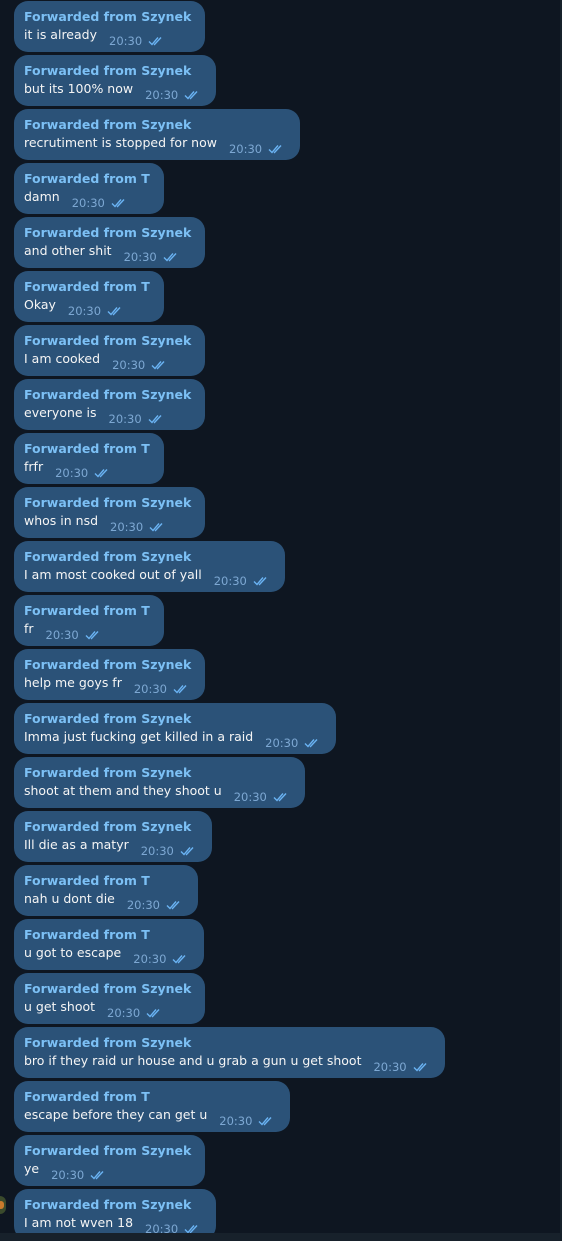  Describe the element at coordinates (89, 188) in the screenshot. I see `message-bubble: Forwarded from T damn 20:30` at that location.